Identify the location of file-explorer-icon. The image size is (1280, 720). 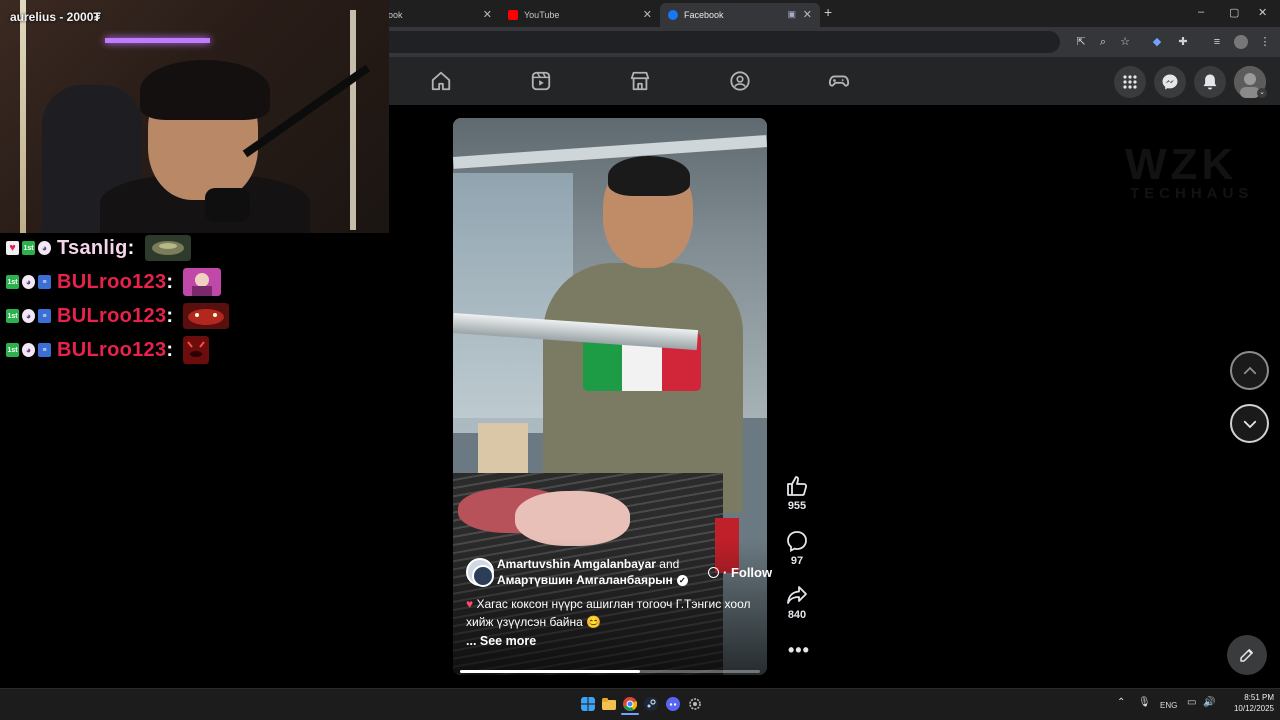
(609, 704).